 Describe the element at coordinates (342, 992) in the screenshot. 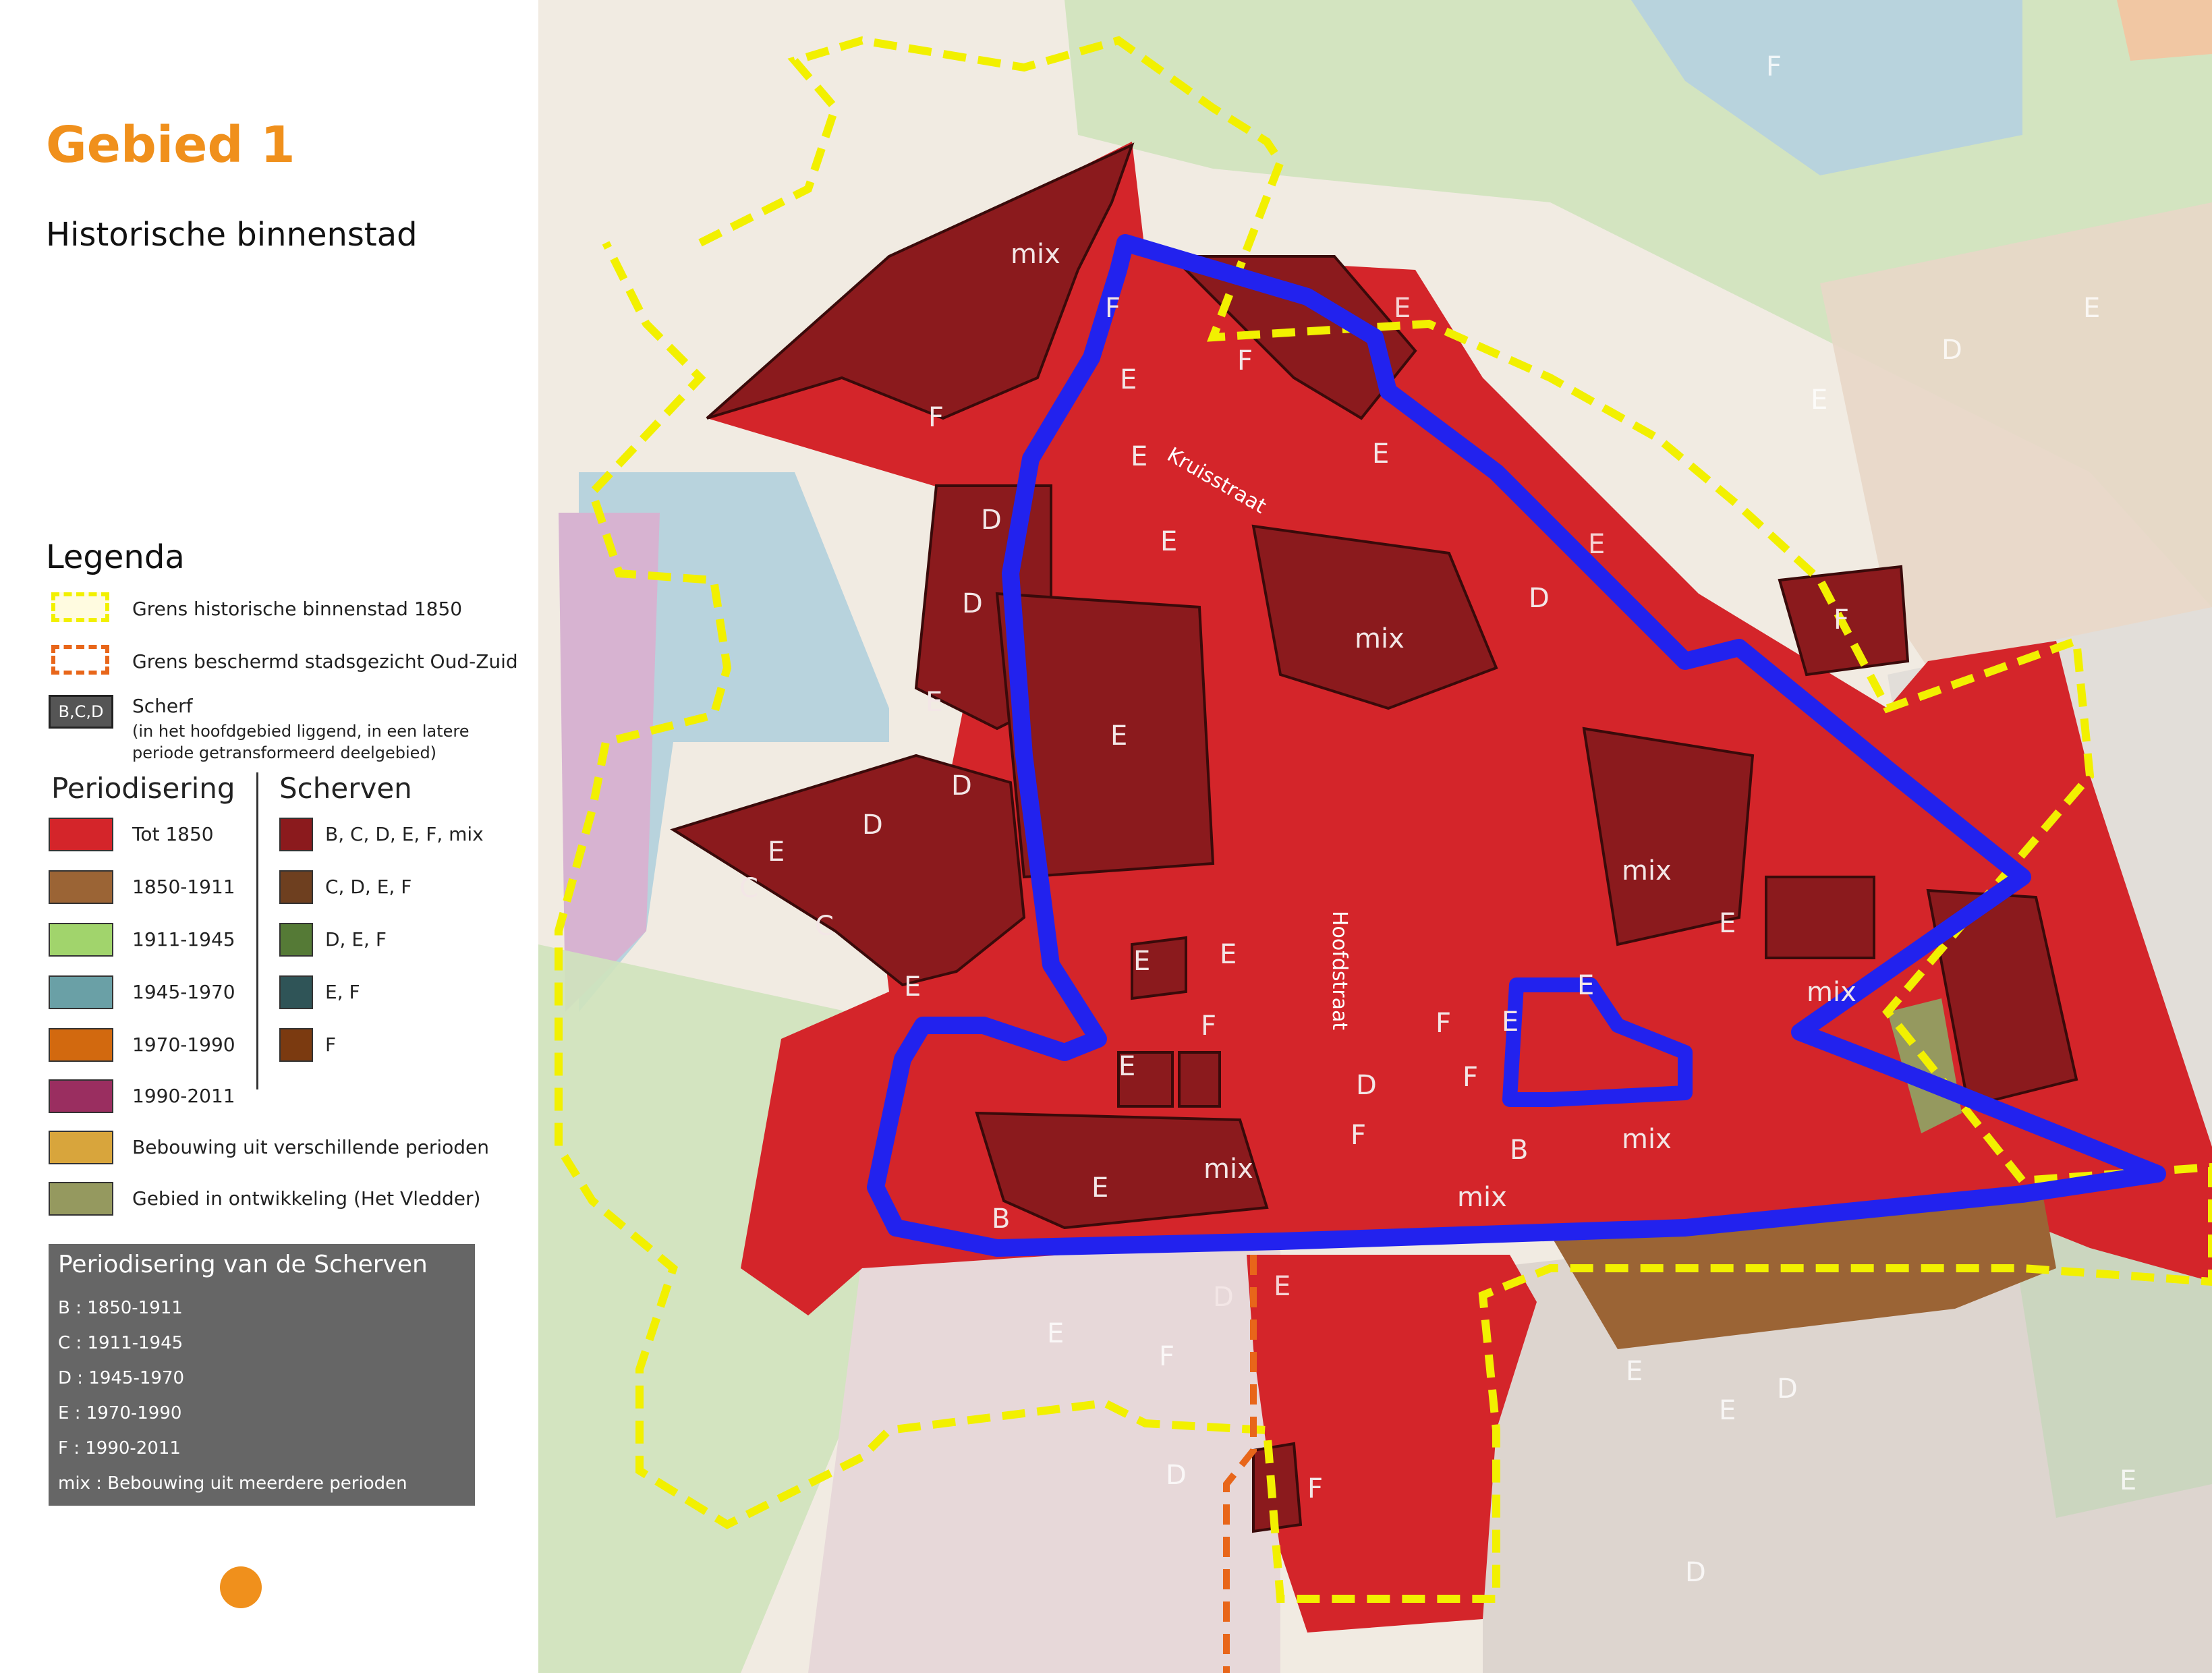

I see `scherf-type-label: E, F` at that location.